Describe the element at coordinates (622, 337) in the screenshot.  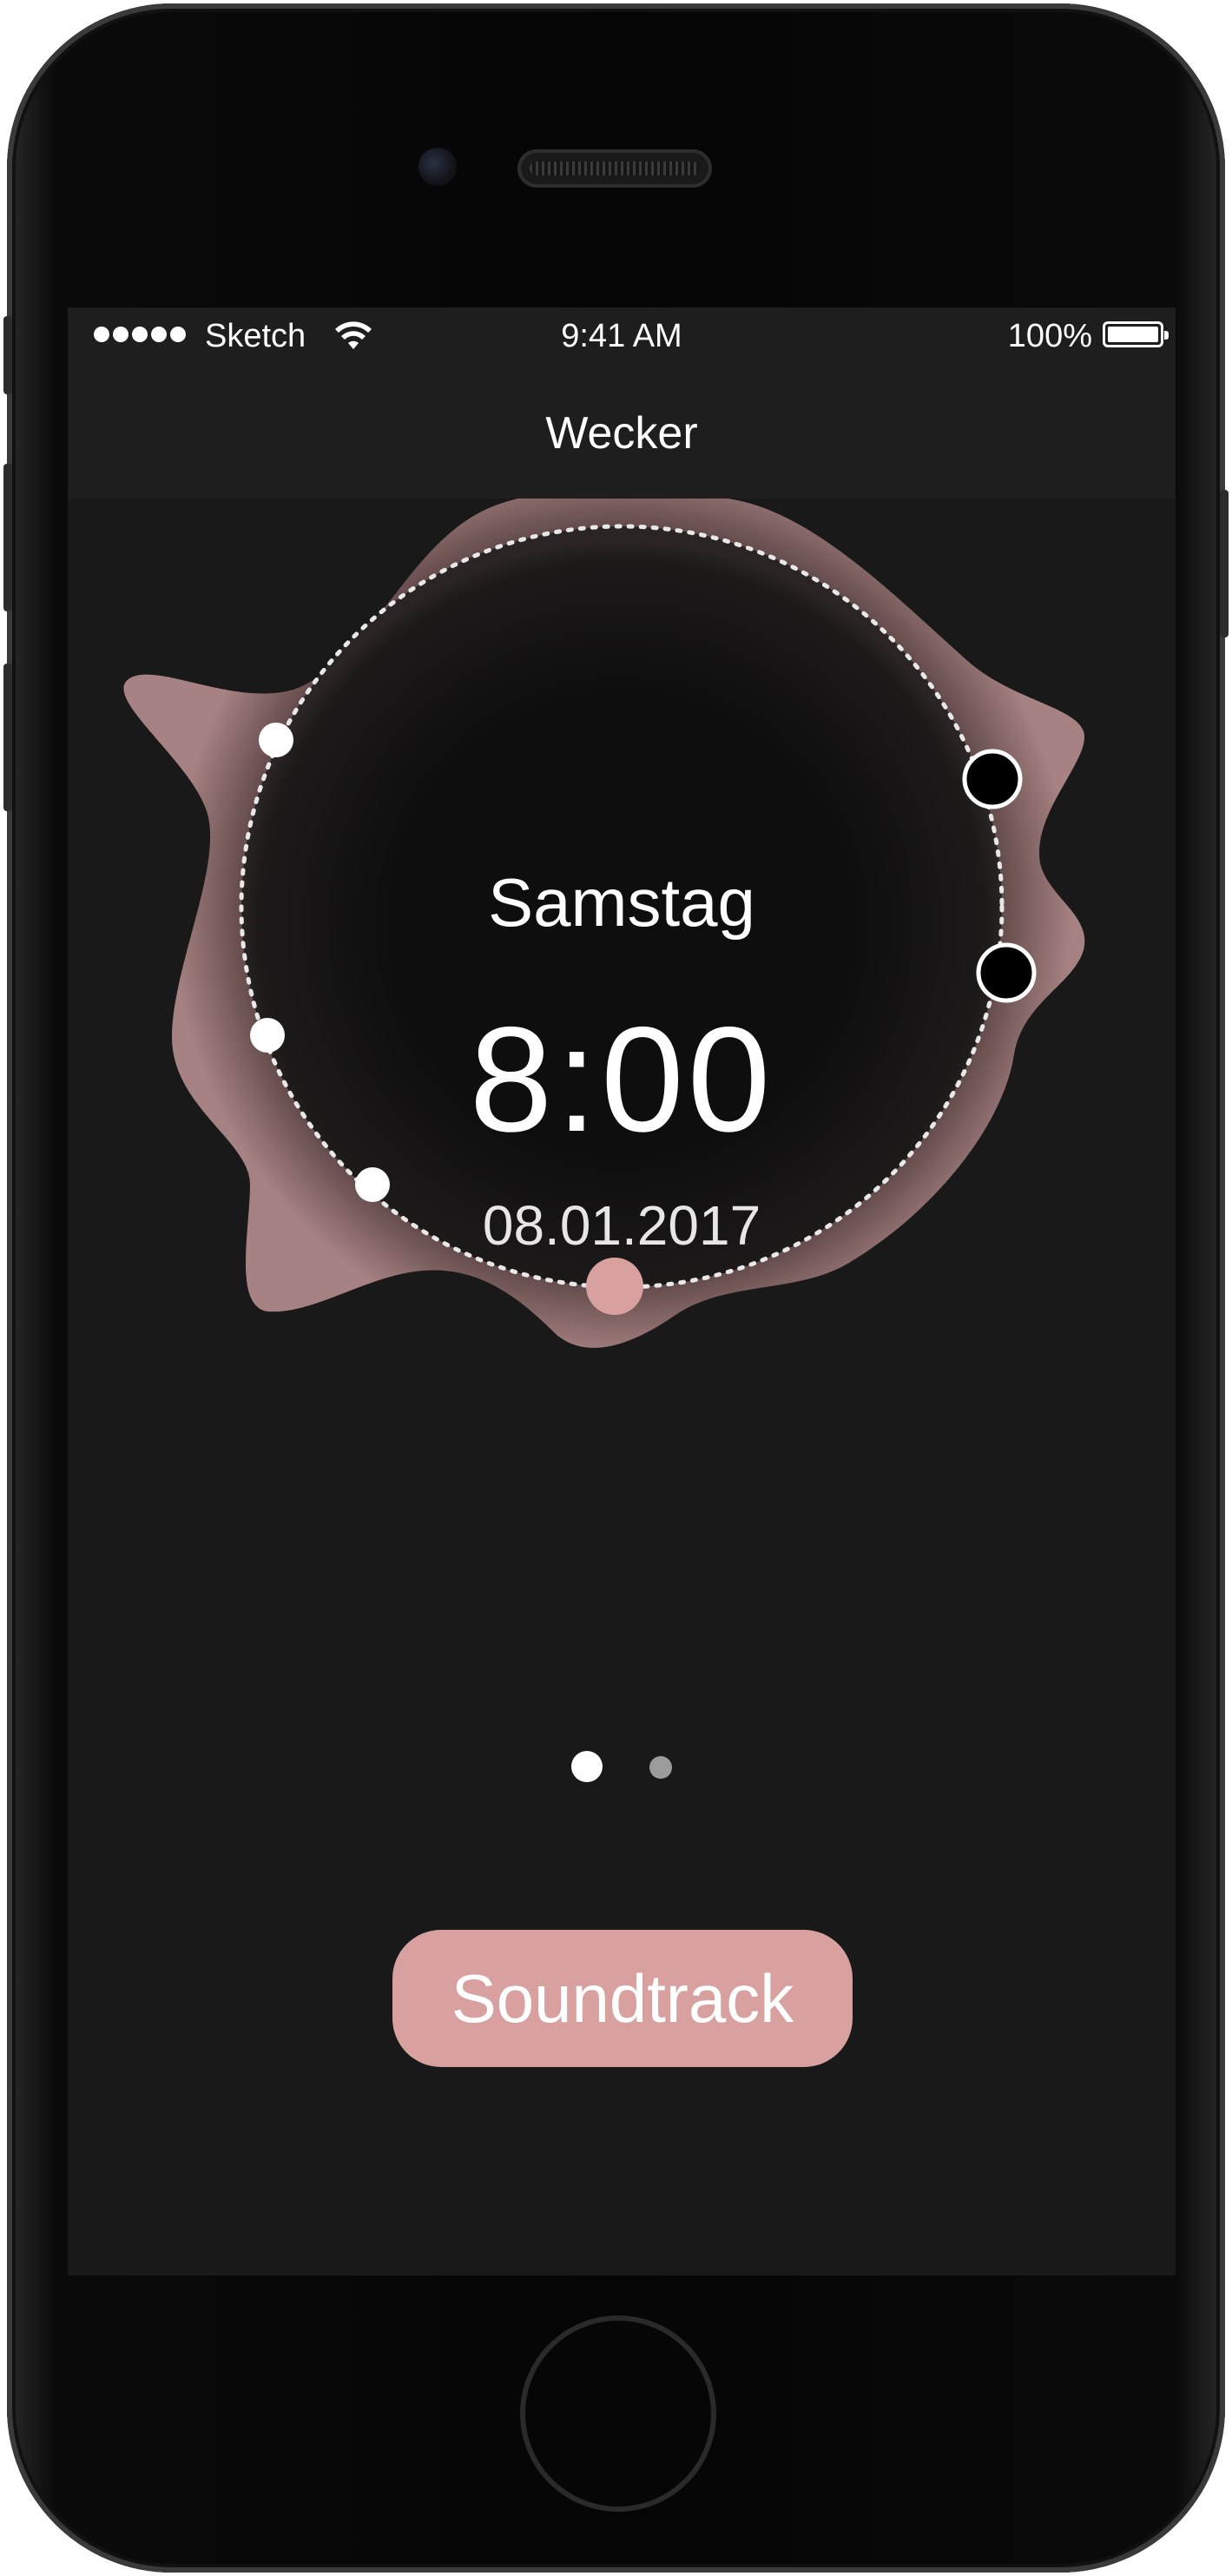
I see `status-bar: Sketch 9:41 AM 100%` at that location.